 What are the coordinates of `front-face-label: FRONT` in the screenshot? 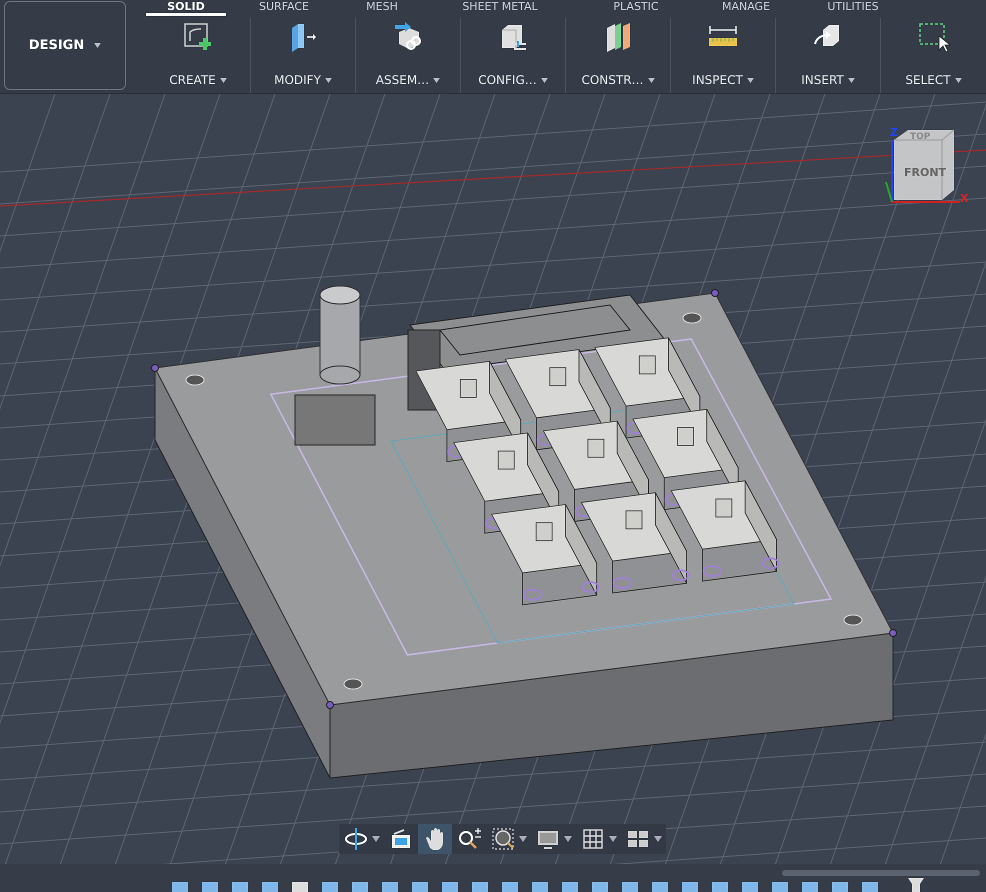 It's located at (925, 172).